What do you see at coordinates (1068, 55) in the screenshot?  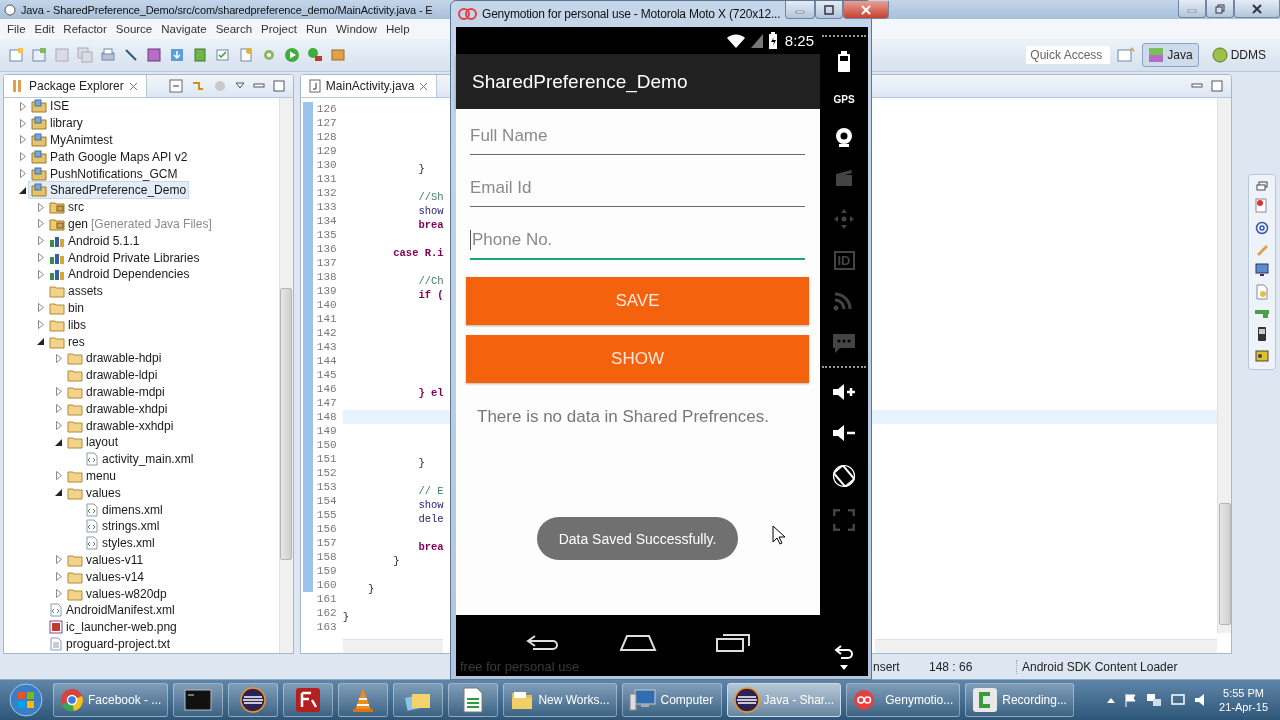 I see `quick-access-field: Quick Access` at bounding box center [1068, 55].